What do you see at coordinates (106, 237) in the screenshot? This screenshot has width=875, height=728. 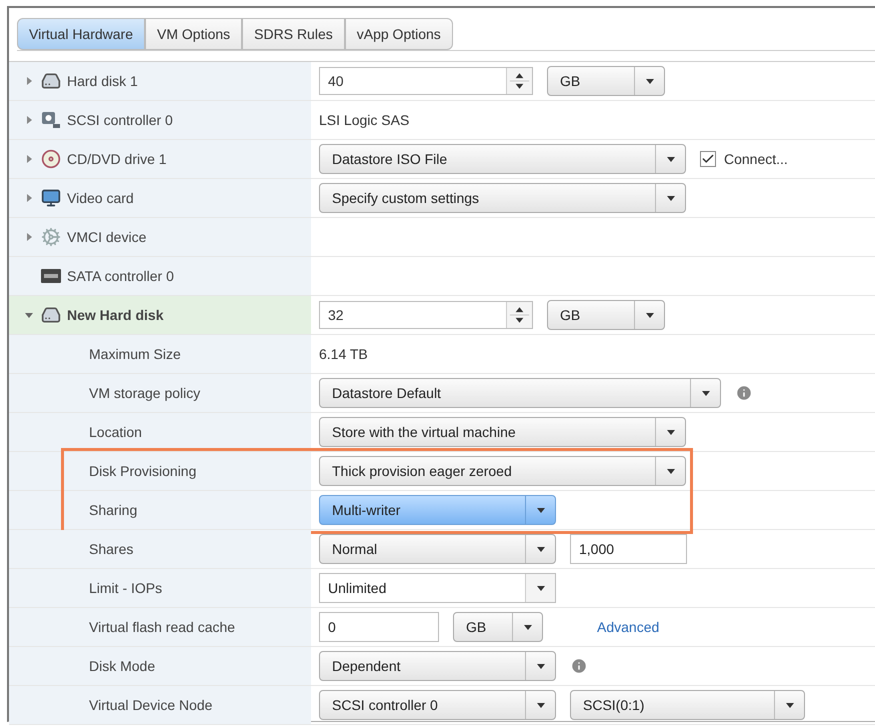 I see `row-label: VMCI device` at bounding box center [106, 237].